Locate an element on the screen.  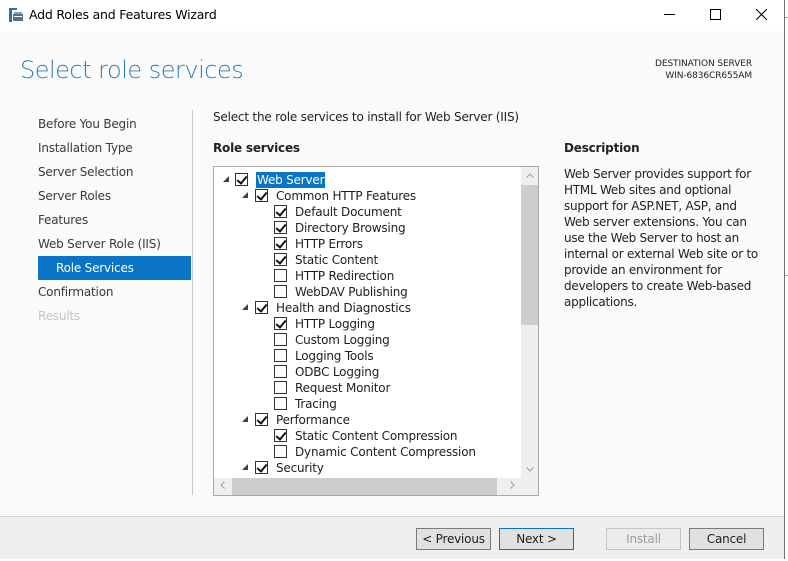
tree-item-label: Directory Browsing is located at coordinates (350, 228).